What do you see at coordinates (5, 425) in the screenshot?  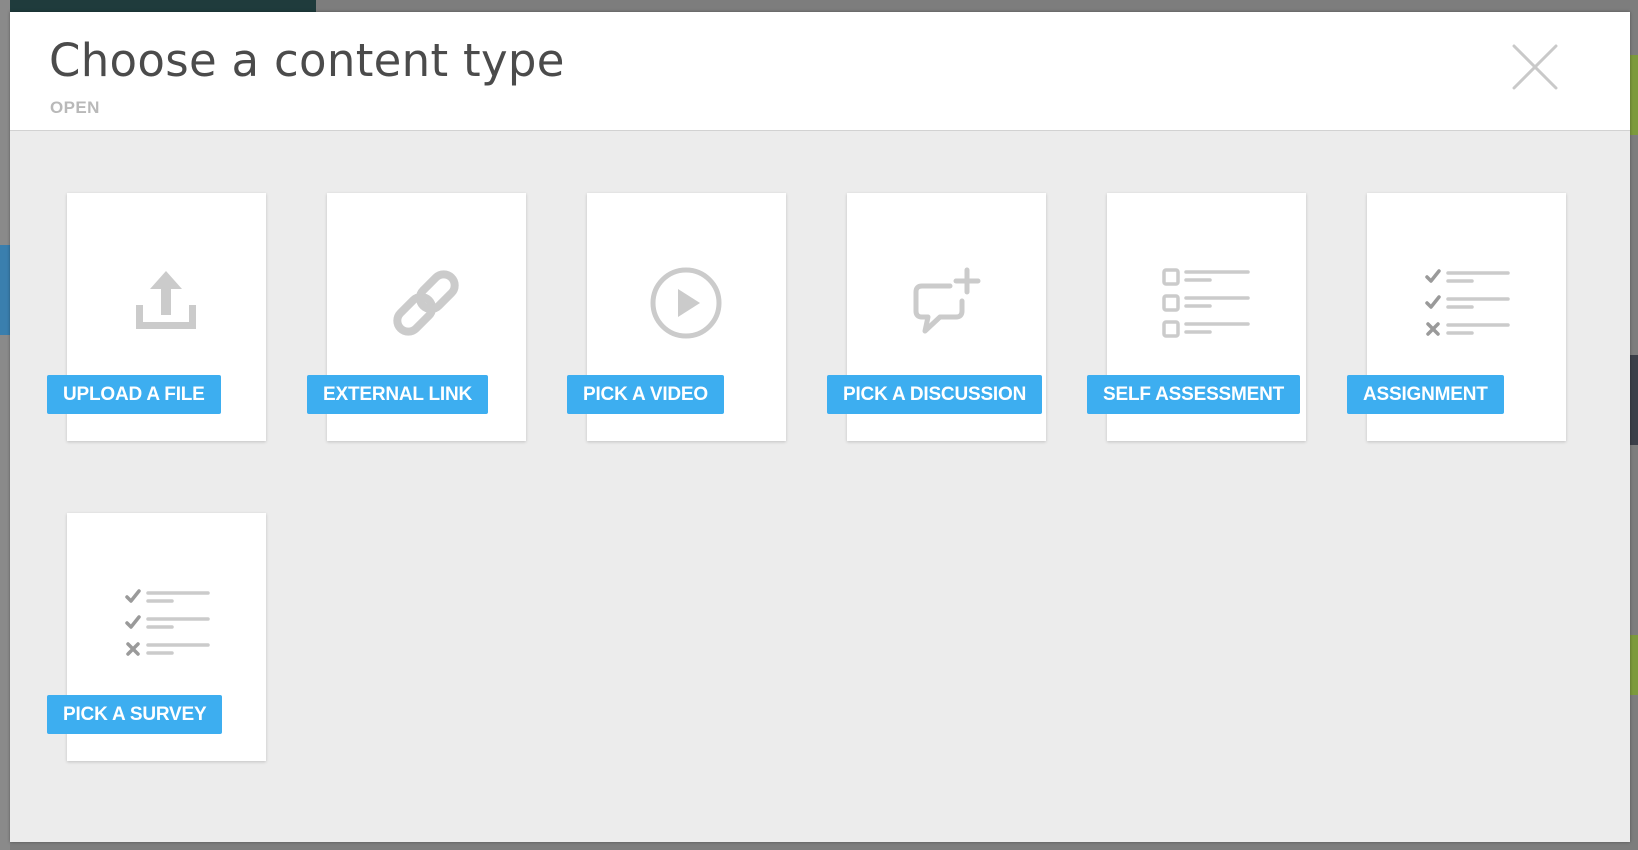 I see `background-left-strip` at bounding box center [5, 425].